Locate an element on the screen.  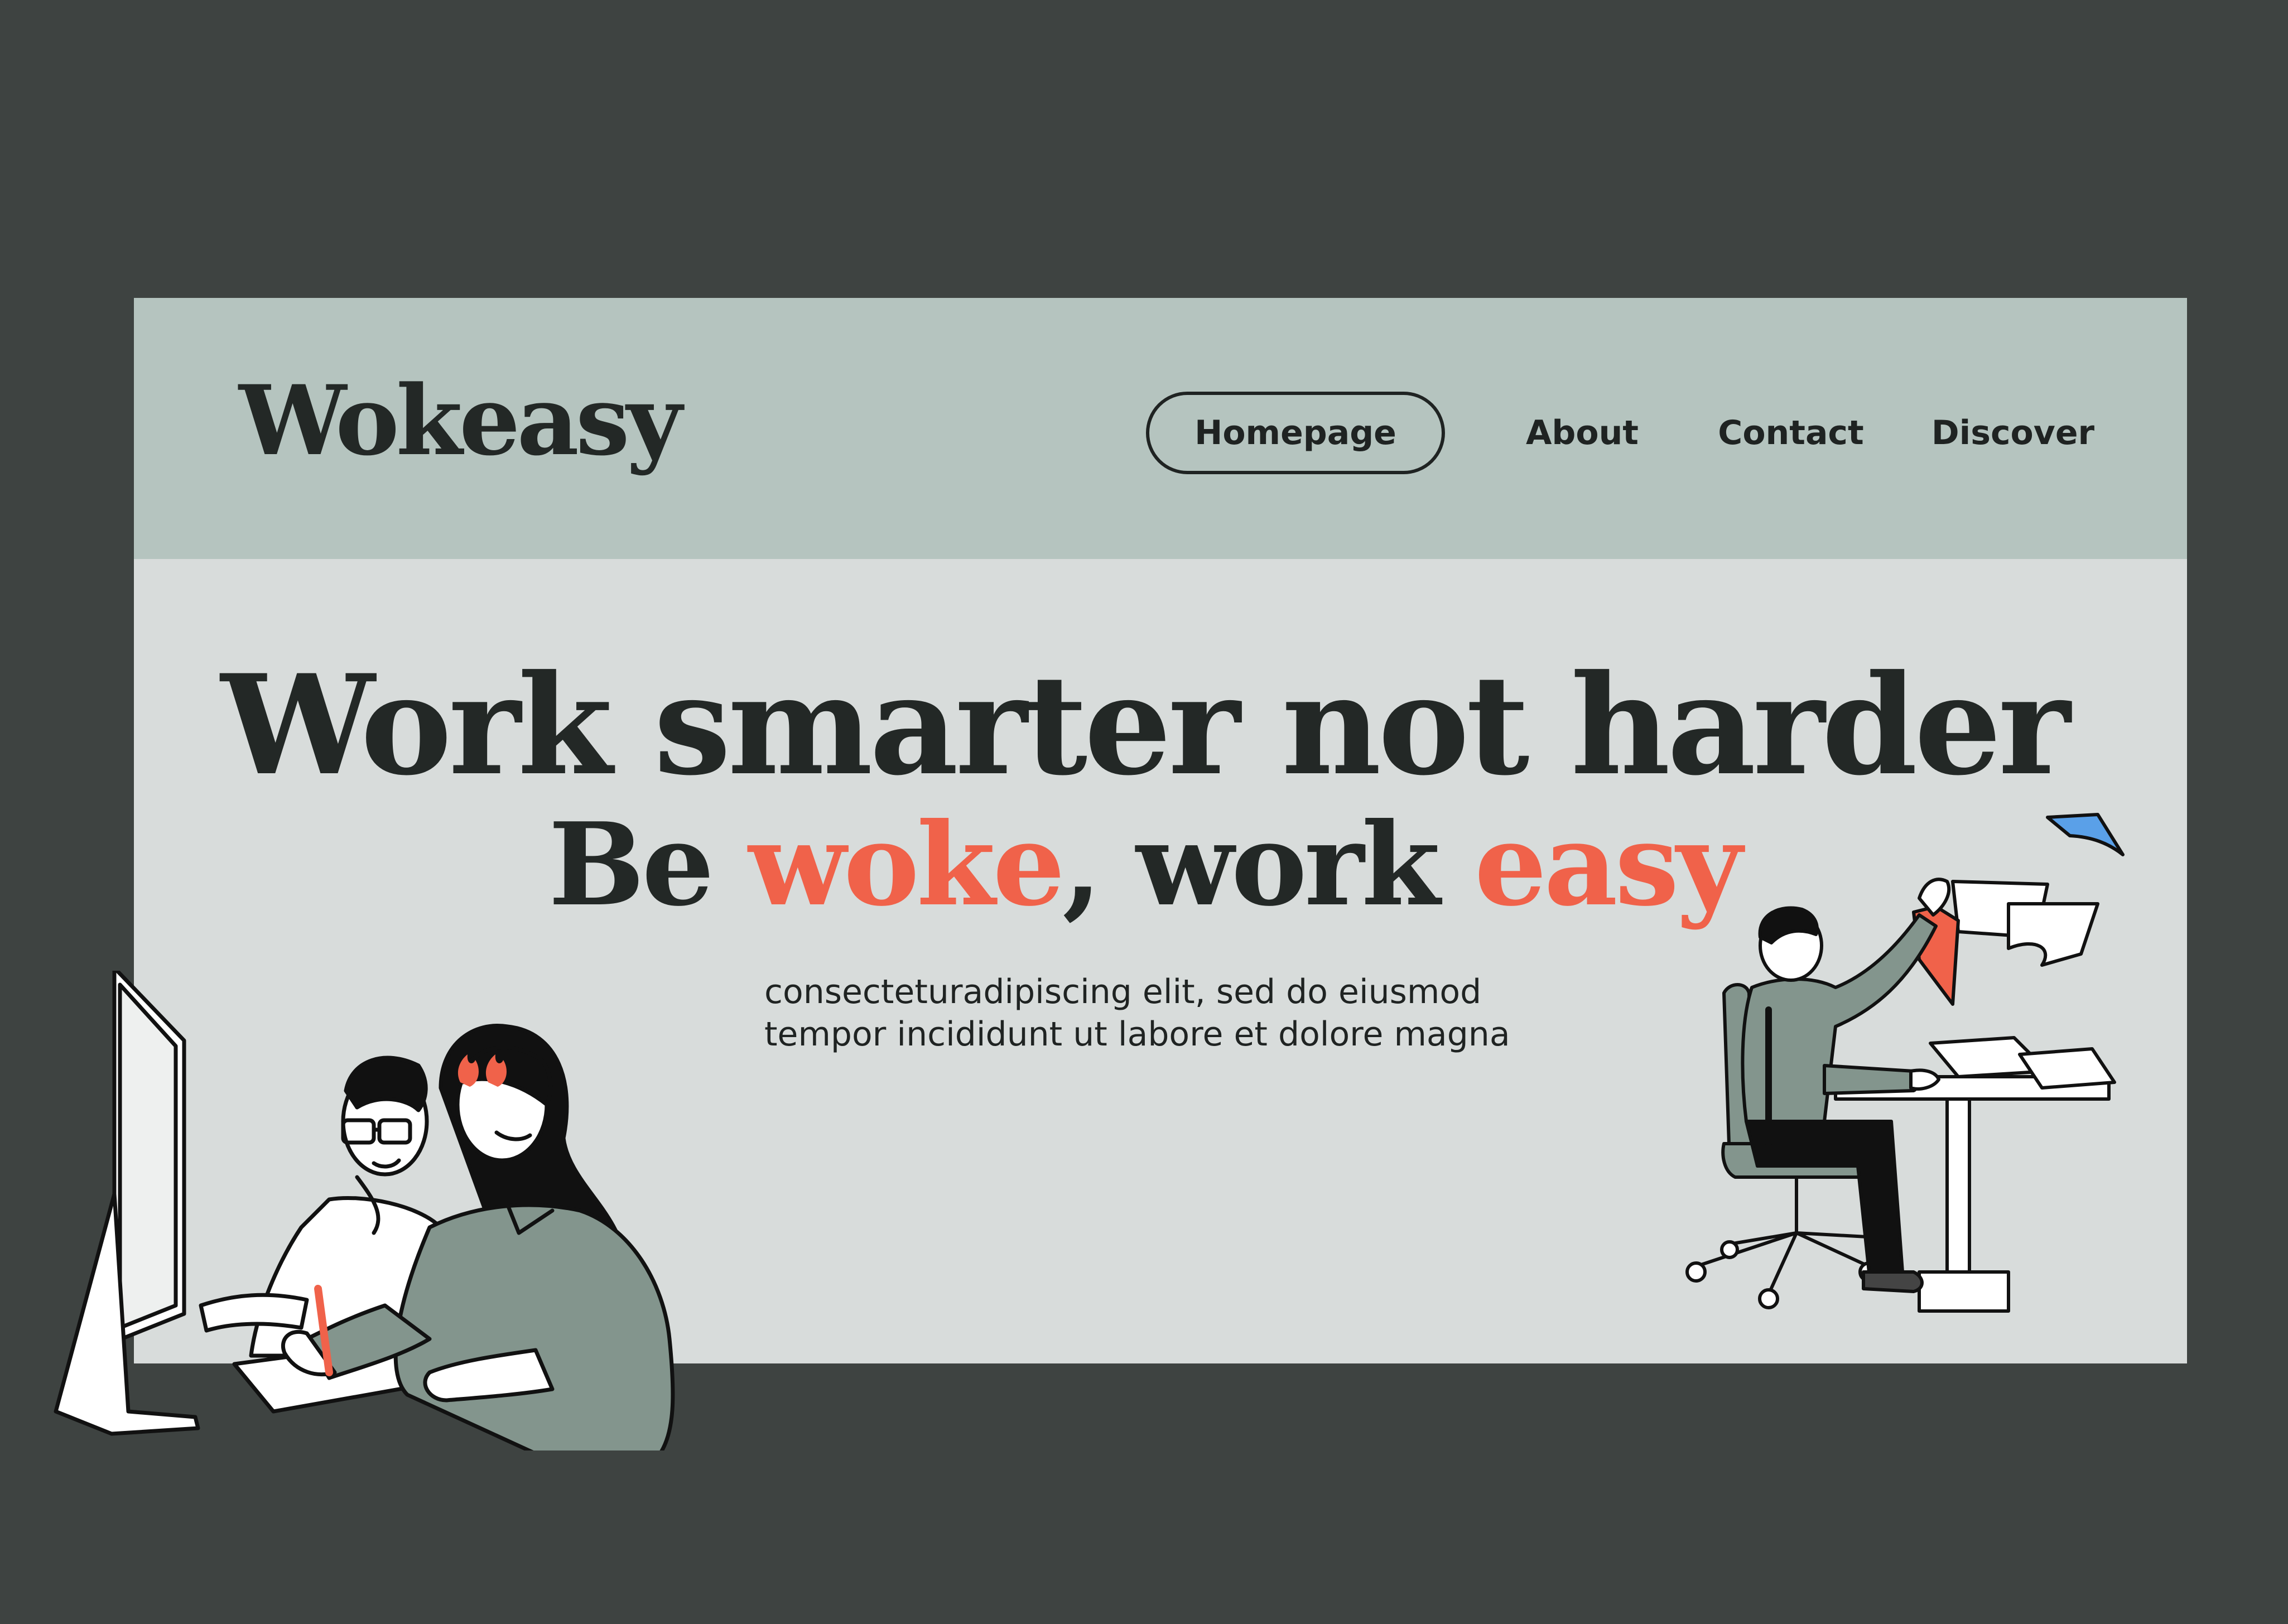
illustration-man-at-desk is located at coordinates (1905, 1063).